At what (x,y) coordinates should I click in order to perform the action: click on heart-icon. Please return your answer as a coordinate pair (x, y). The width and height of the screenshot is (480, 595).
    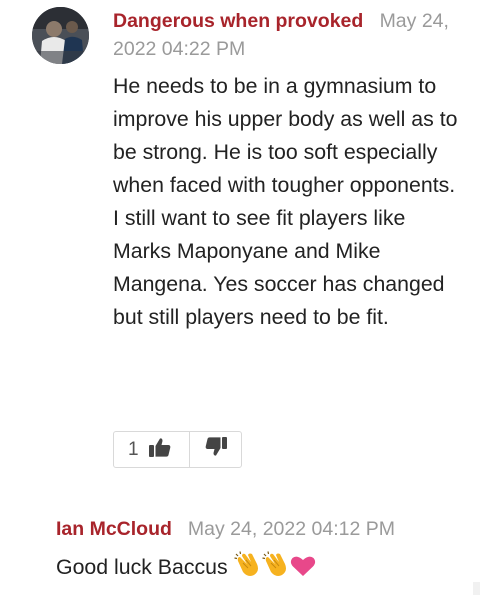
    Looking at the image, I should click on (303, 570).